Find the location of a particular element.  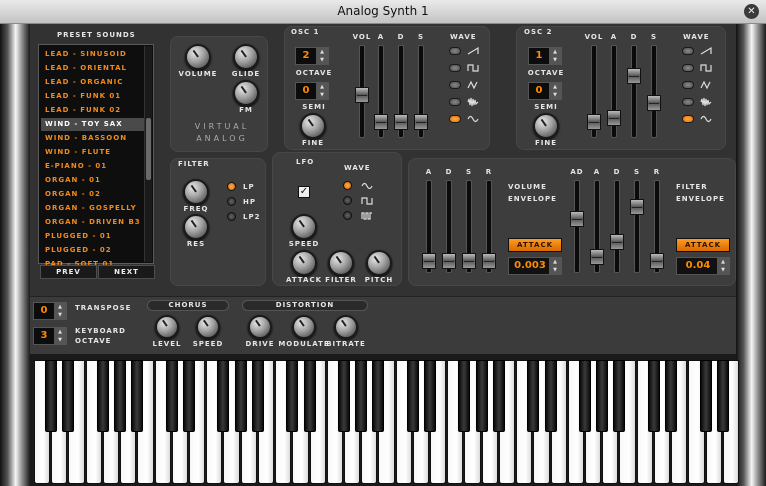

vol-env-d-slider-thumb is located at coordinates (449, 261).